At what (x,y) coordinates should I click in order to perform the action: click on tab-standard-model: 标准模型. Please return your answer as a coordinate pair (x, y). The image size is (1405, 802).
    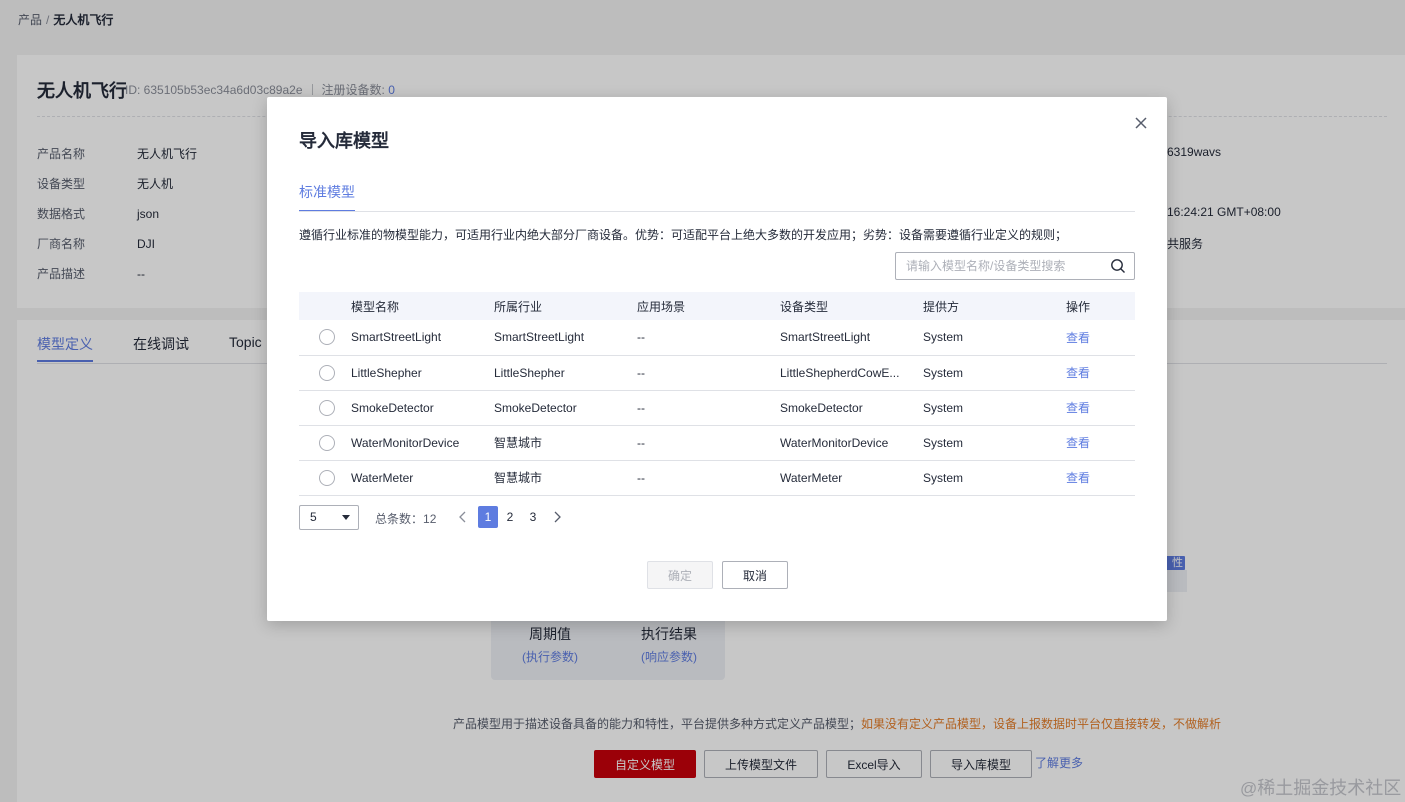
    Looking at the image, I should click on (327, 197).